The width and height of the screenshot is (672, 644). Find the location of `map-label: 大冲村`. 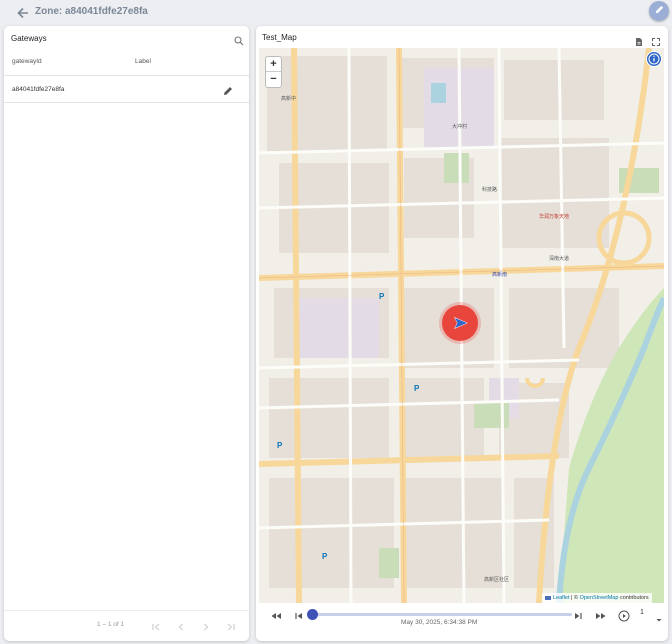

map-label: 大冲村 is located at coordinates (459, 126).